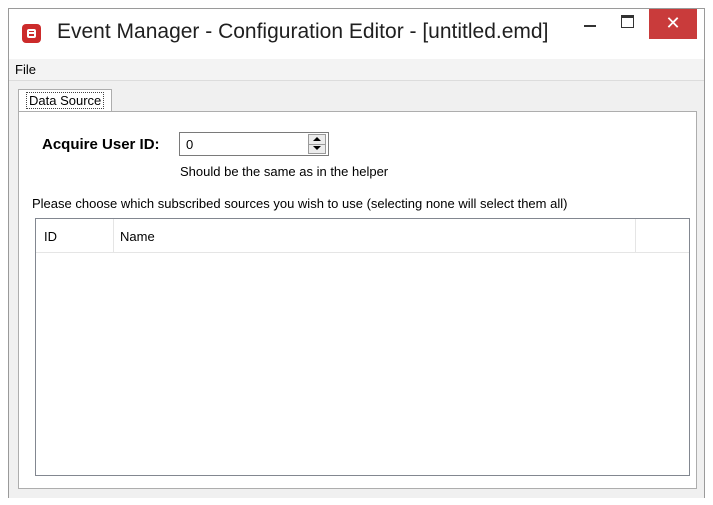 This screenshot has height=505, width=713. Describe the element at coordinates (356, 70) in the screenshot. I see `menu-bar: File` at that location.